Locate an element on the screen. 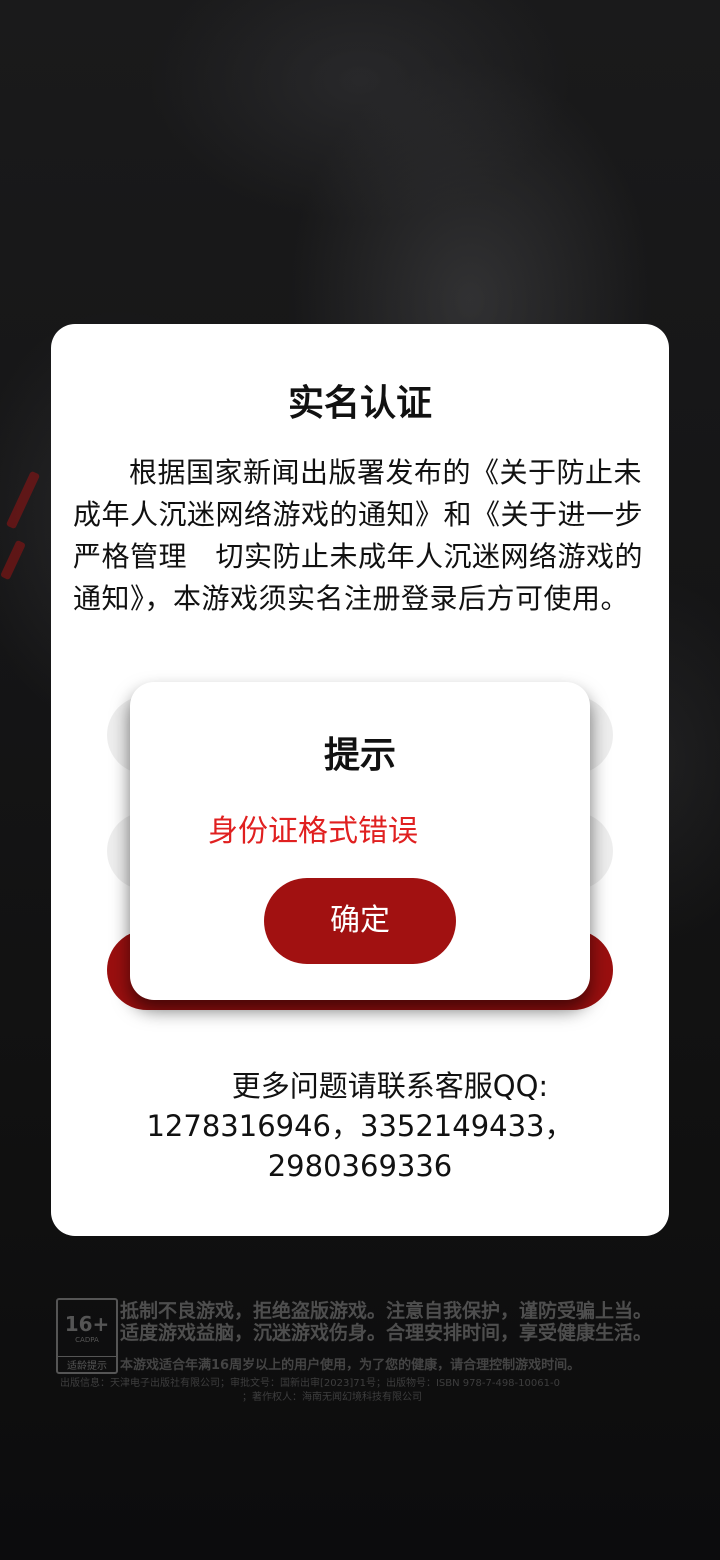  alert-dialog: 提示 身份证格式错误 确定 is located at coordinates (360, 841).